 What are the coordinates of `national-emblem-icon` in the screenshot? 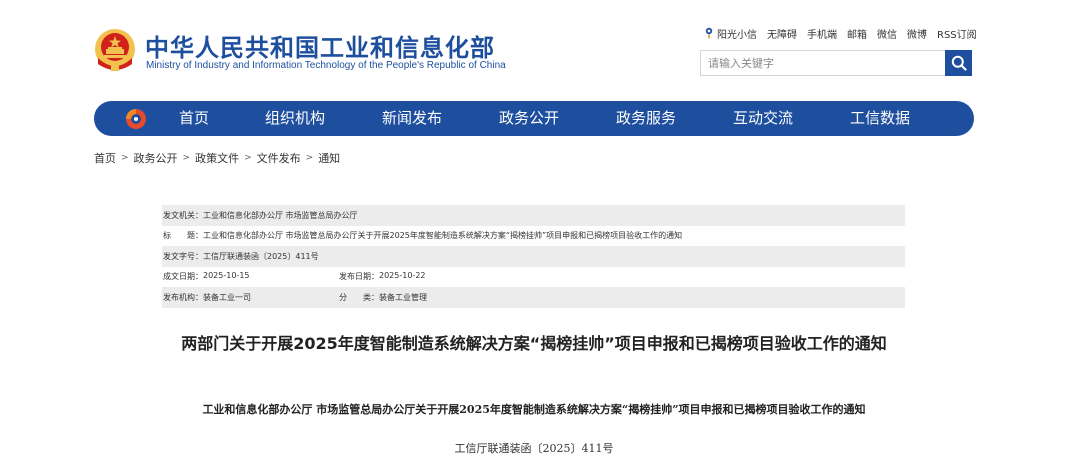 It's located at (115, 50).